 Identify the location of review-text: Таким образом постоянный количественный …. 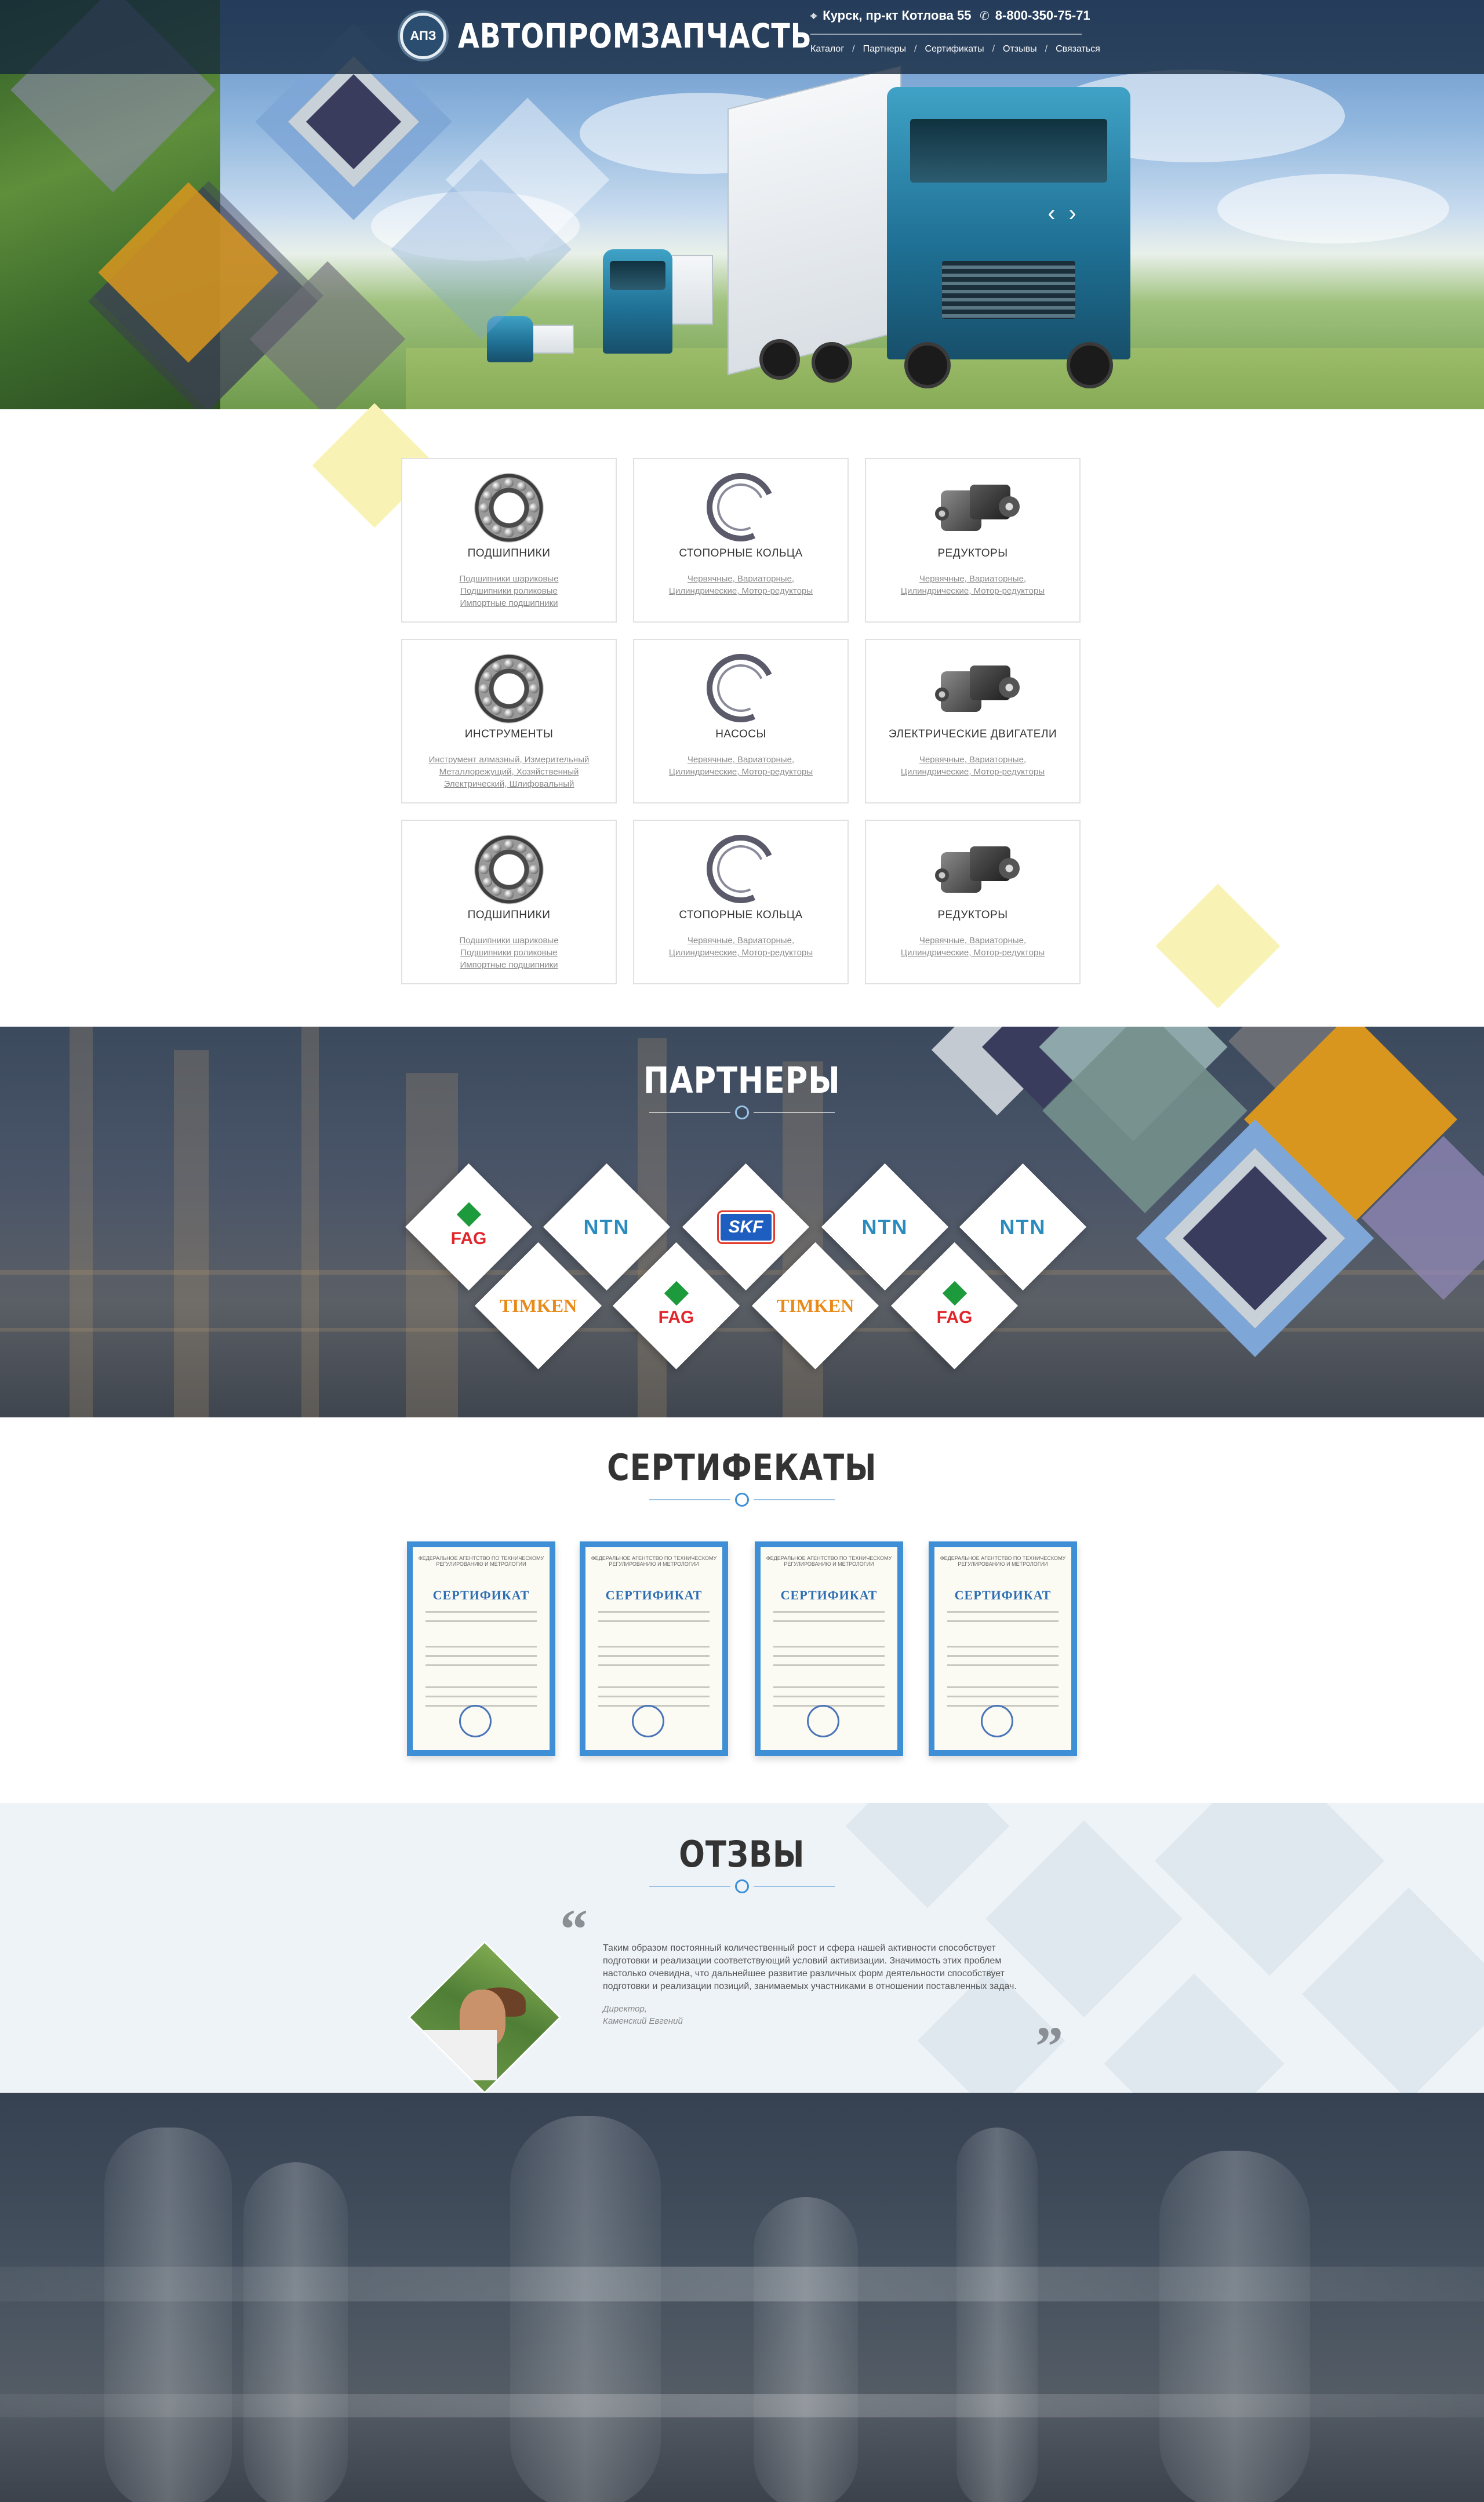
(810, 1967).